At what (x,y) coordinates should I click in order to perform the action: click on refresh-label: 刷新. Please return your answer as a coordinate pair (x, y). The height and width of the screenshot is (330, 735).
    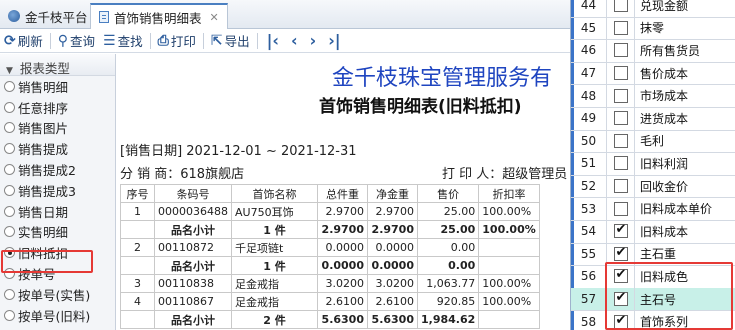
    Looking at the image, I should click on (30, 41).